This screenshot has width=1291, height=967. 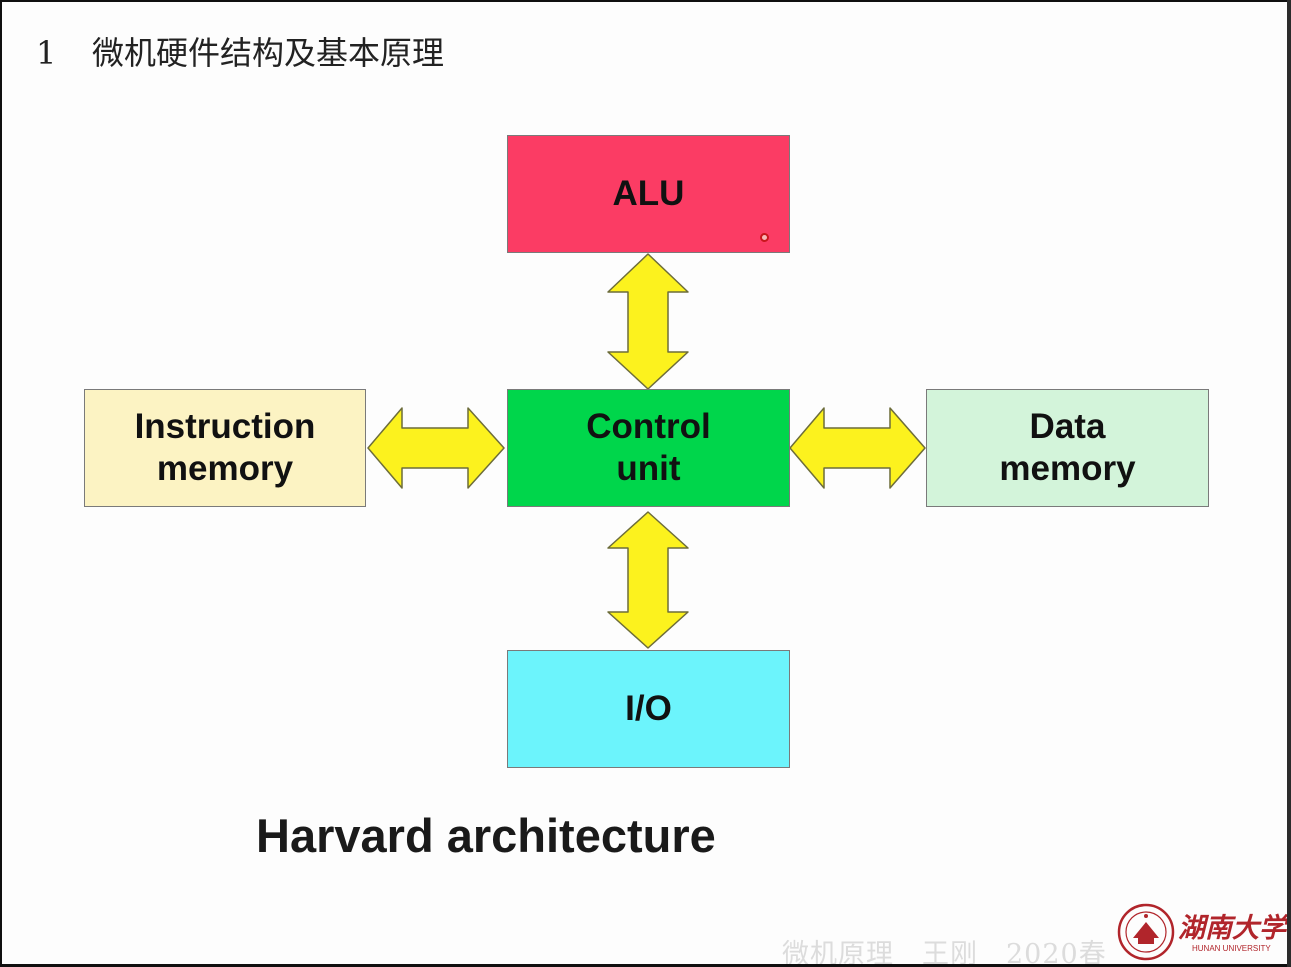 I want to click on university-subtitle: HUNAN UNIVERSITY, so click(x=1231, y=948).